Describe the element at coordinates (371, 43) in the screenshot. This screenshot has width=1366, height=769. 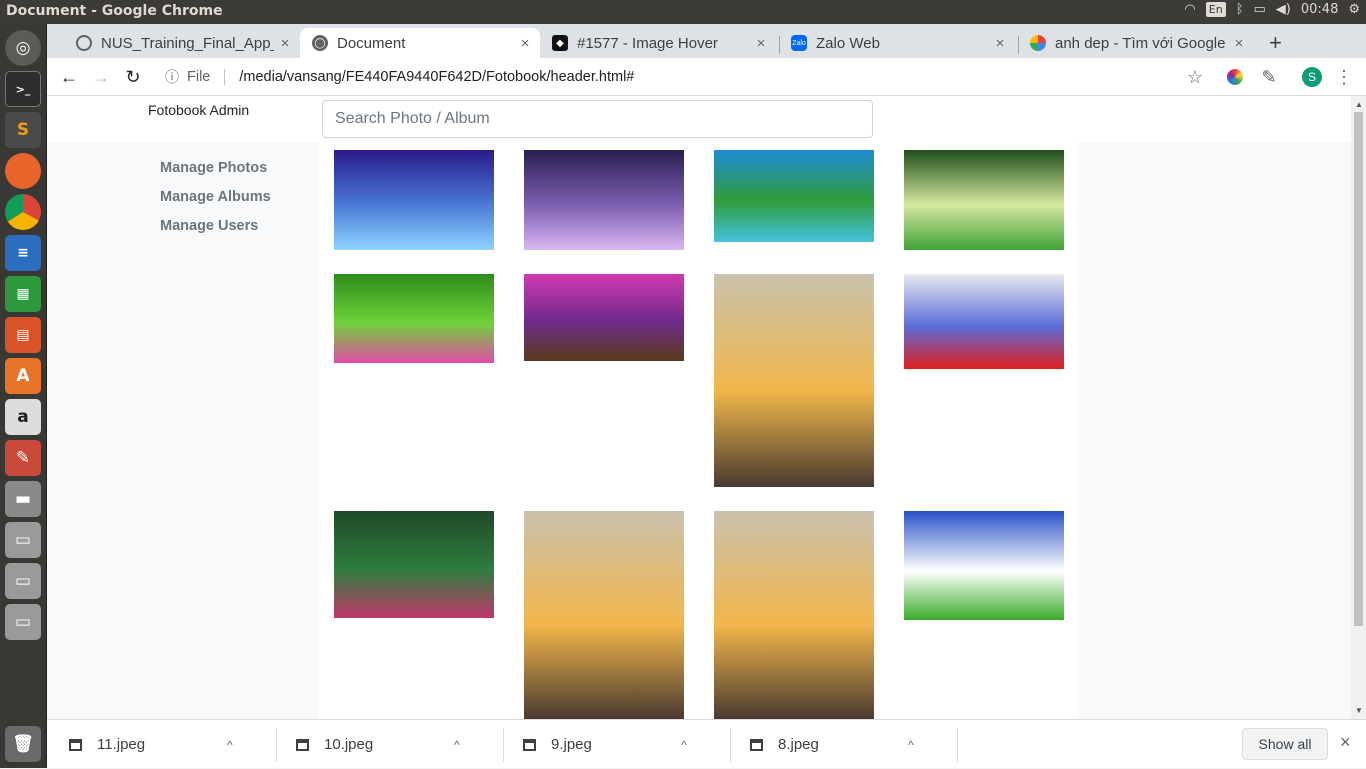
I see `tab-label: Document` at that location.